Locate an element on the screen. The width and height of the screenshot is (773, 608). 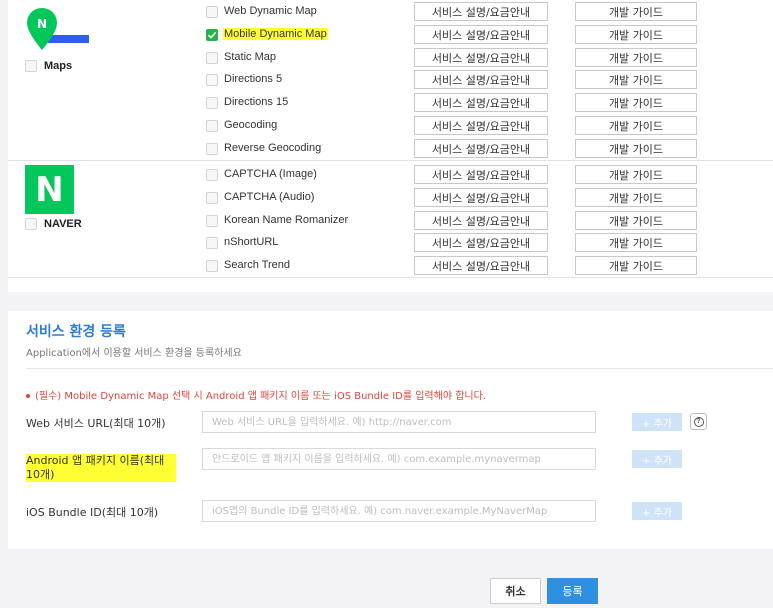
question-icon: ? is located at coordinates (698, 421).